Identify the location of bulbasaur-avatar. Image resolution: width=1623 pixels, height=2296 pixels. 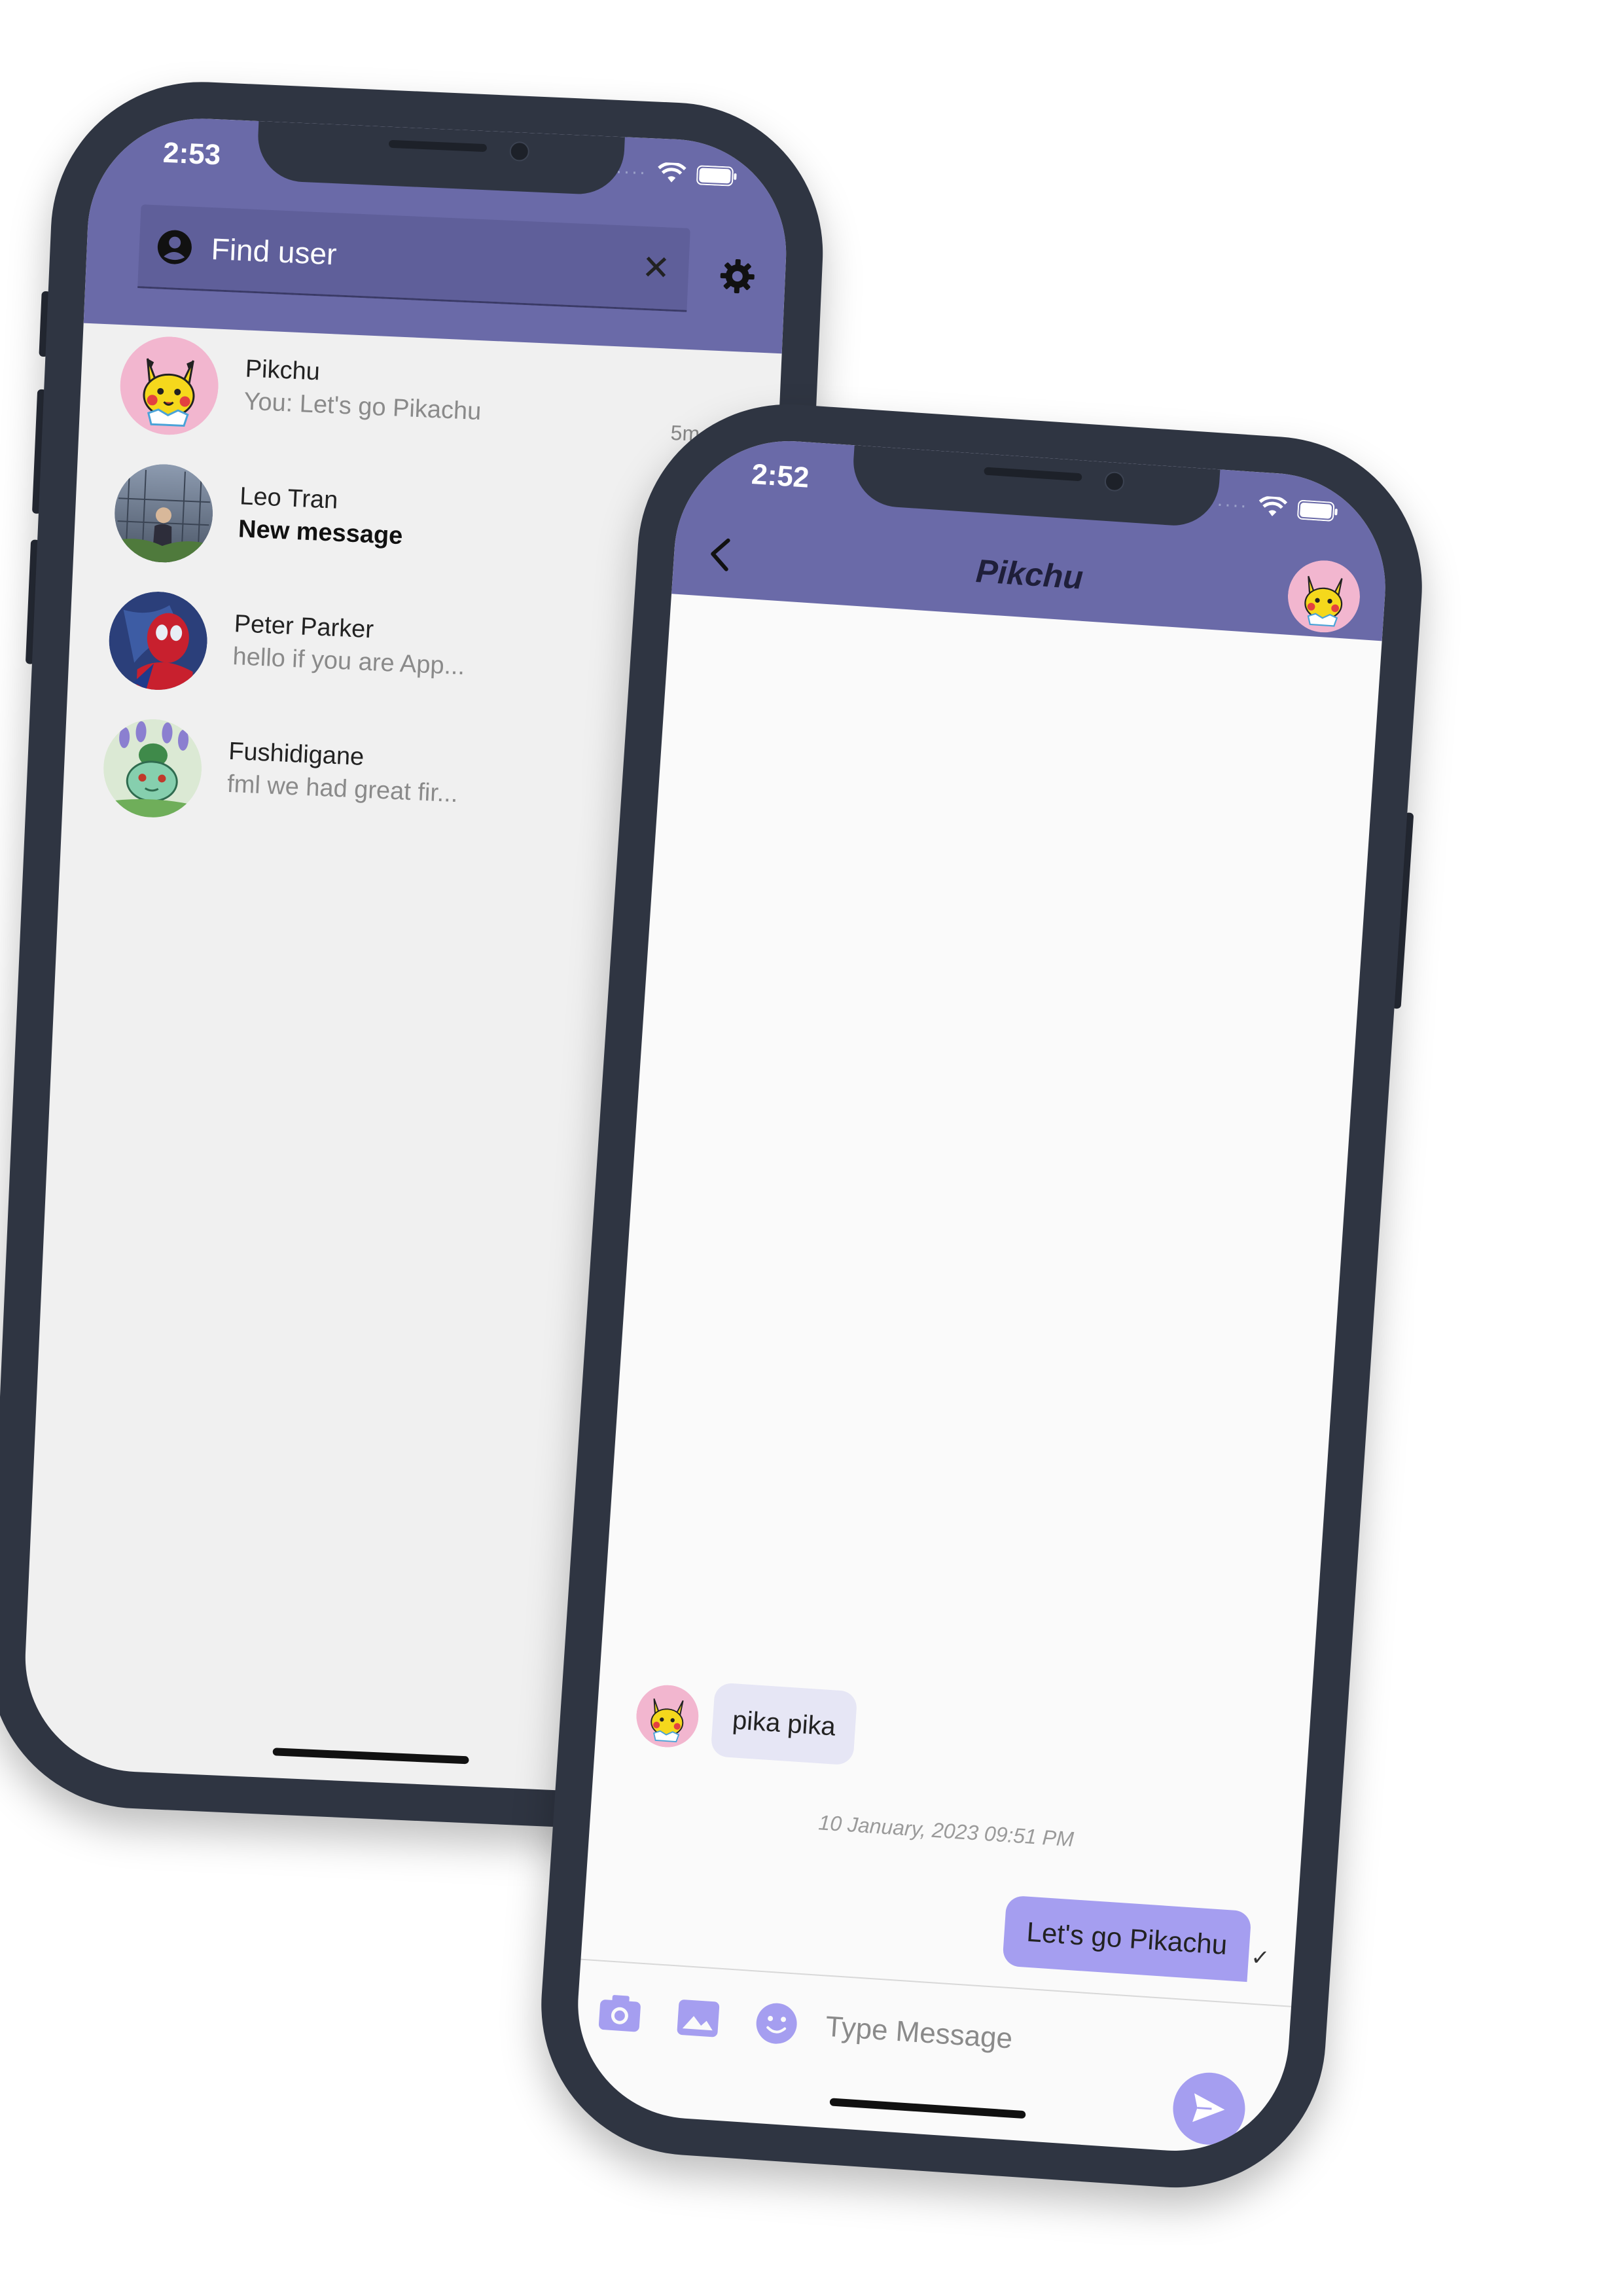
(152, 769).